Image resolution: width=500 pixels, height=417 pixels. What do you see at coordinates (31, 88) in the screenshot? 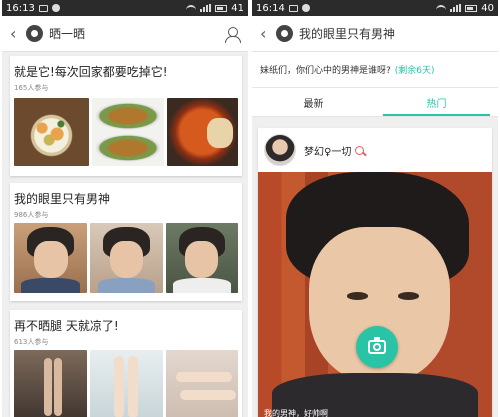
I see `participant-count: 165人参与` at bounding box center [31, 88].